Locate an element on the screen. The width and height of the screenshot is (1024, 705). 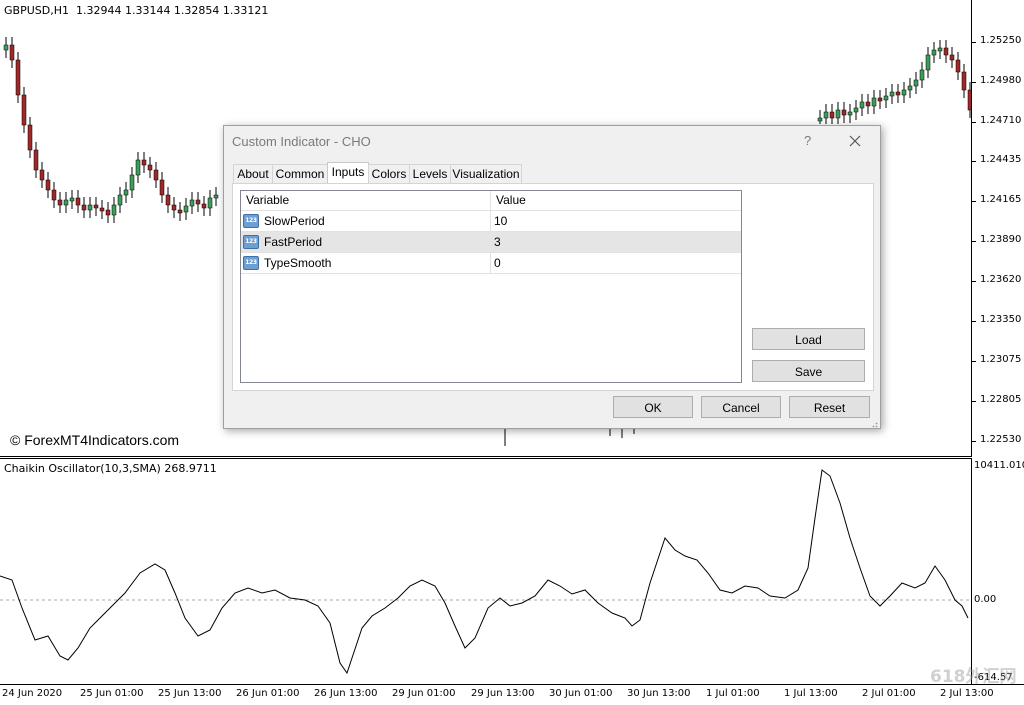
tab-levels: Levels is located at coordinates (430, 173).